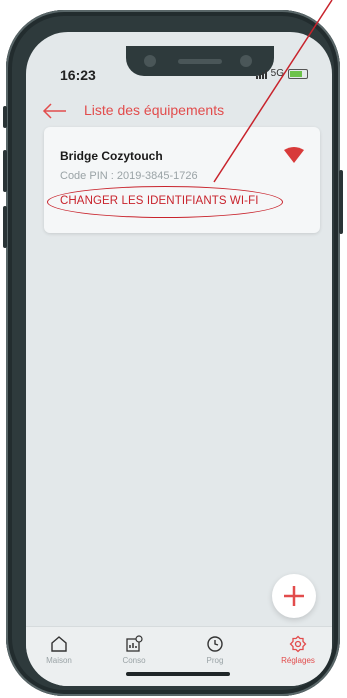 The image size is (347, 698). What do you see at coordinates (5, 227) in the screenshot?
I see `volume-down-button` at bounding box center [5, 227].